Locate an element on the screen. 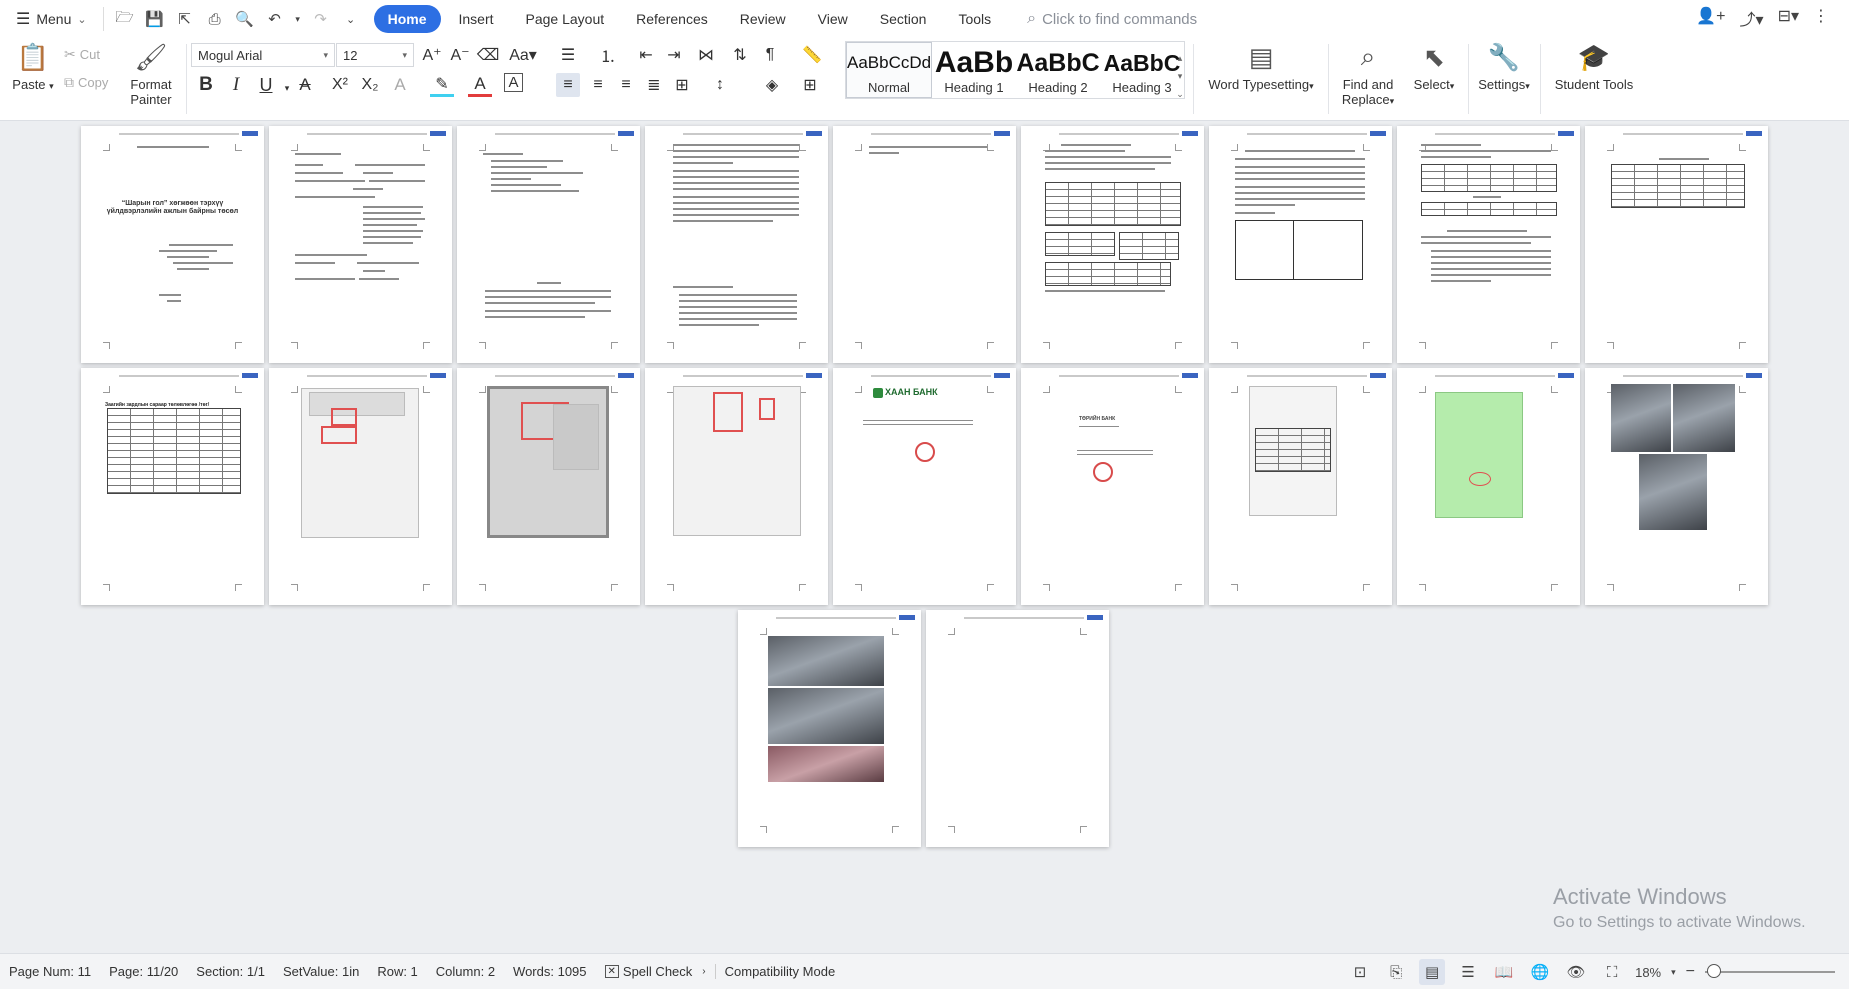 The width and height of the screenshot is (1849, 989). status-row: Row: 1 is located at coordinates (397, 971).